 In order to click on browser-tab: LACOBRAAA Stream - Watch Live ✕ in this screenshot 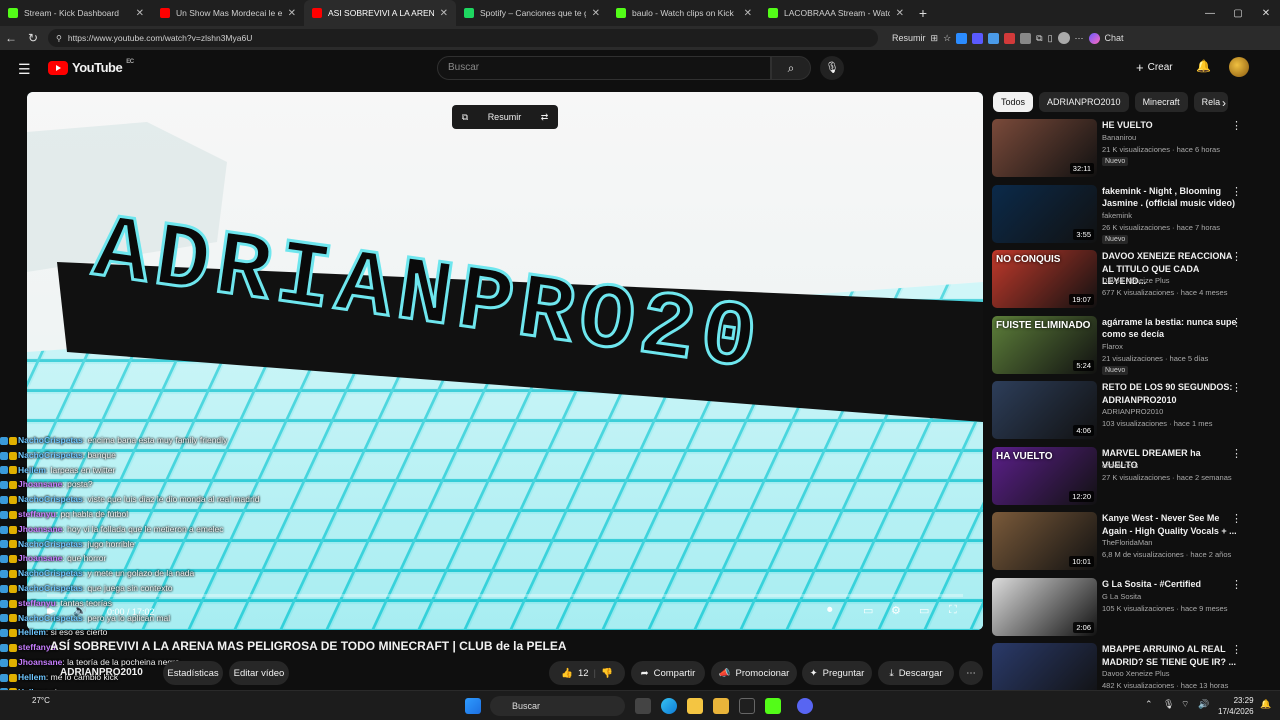, I will do `click(836, 13)`.